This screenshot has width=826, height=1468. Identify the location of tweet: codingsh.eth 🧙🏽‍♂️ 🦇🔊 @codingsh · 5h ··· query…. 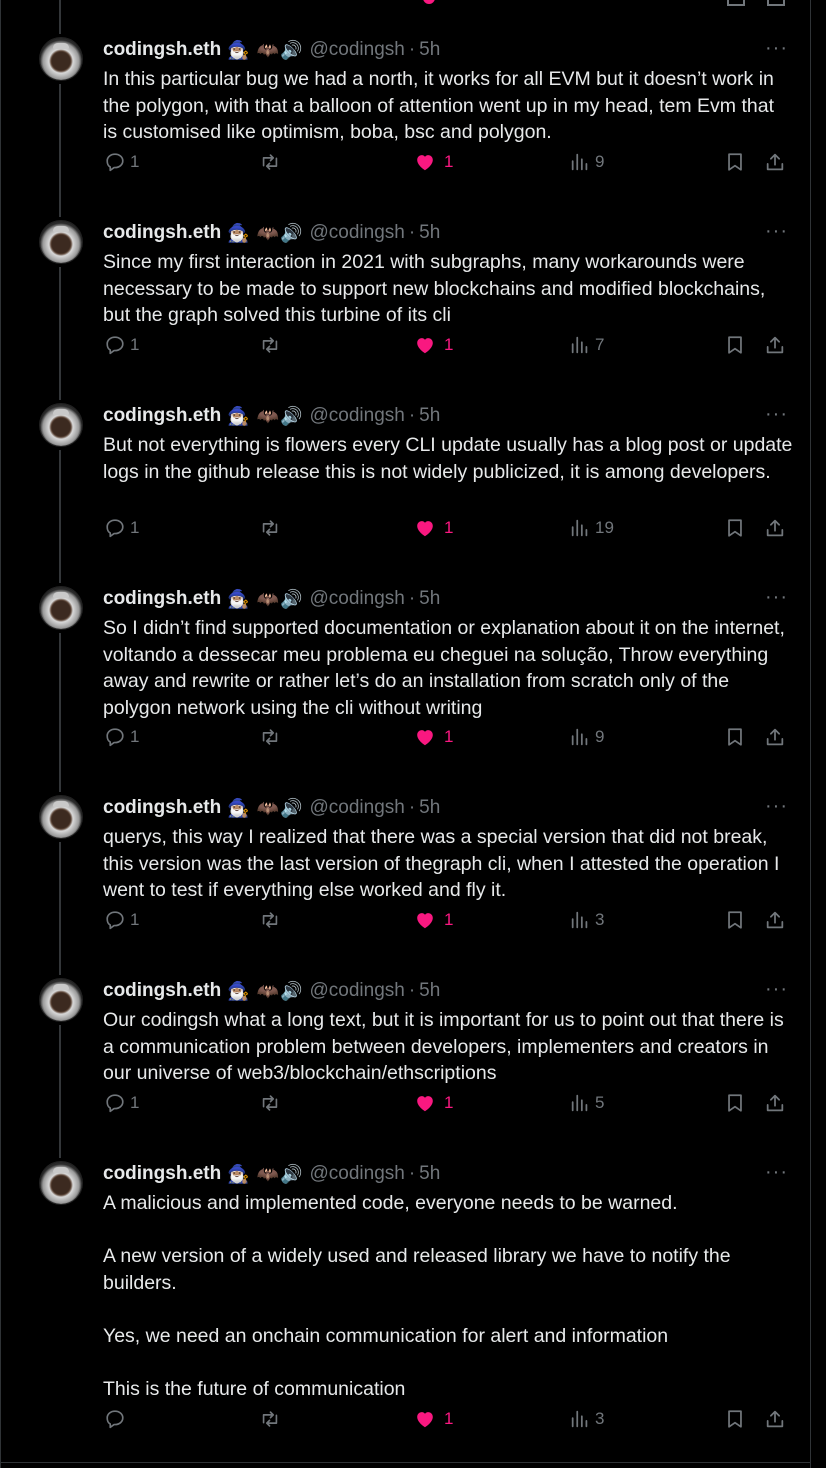
(405, 878).